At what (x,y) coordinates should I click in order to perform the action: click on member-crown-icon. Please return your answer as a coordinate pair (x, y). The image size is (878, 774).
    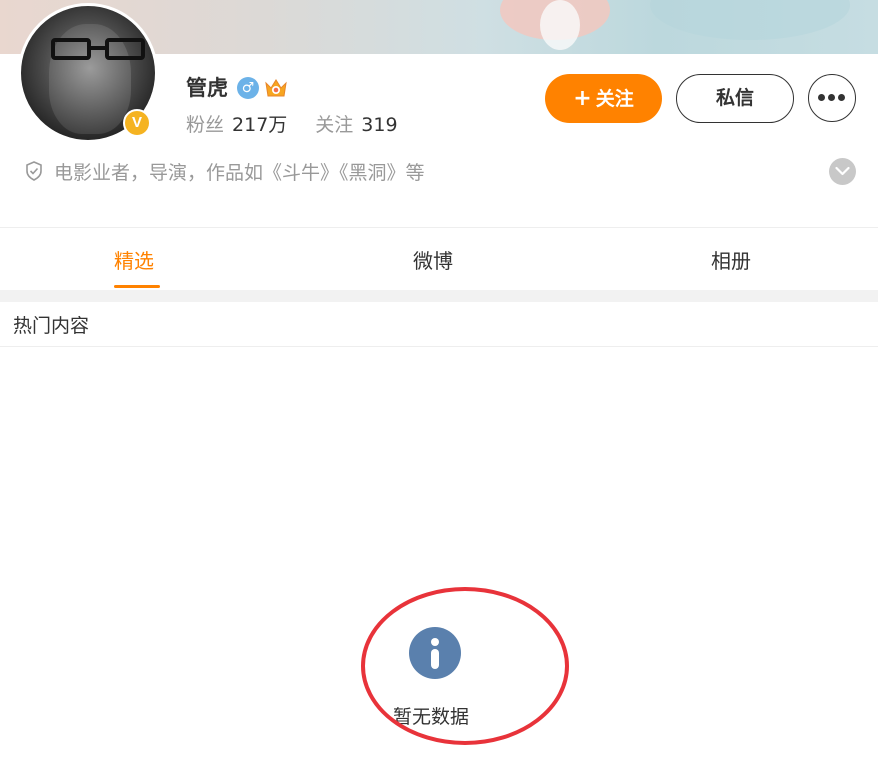
    Looking at the image, I should click on (276, 88).